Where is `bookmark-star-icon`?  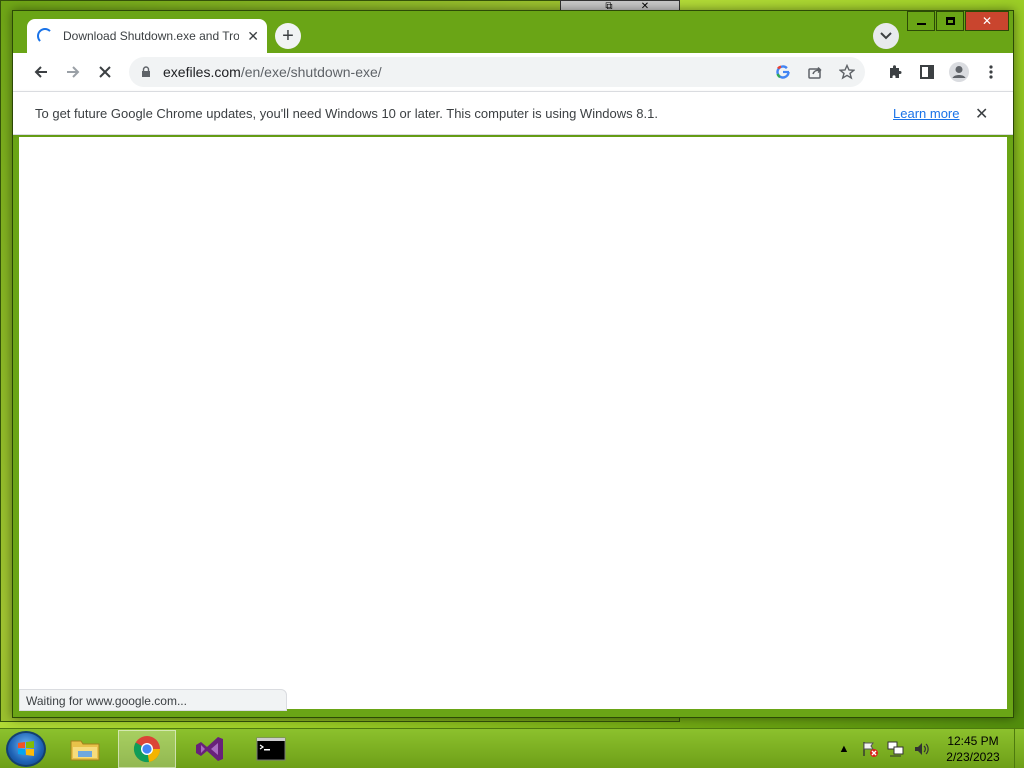
bookmark-star-icon is located at coordinates (847, 72).